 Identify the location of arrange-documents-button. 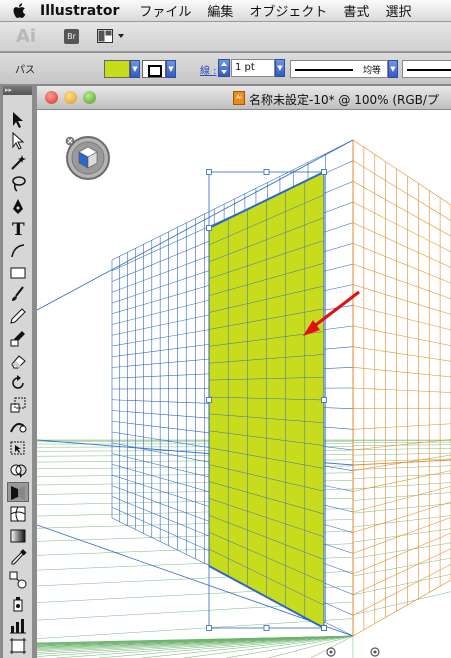
(110, 36).